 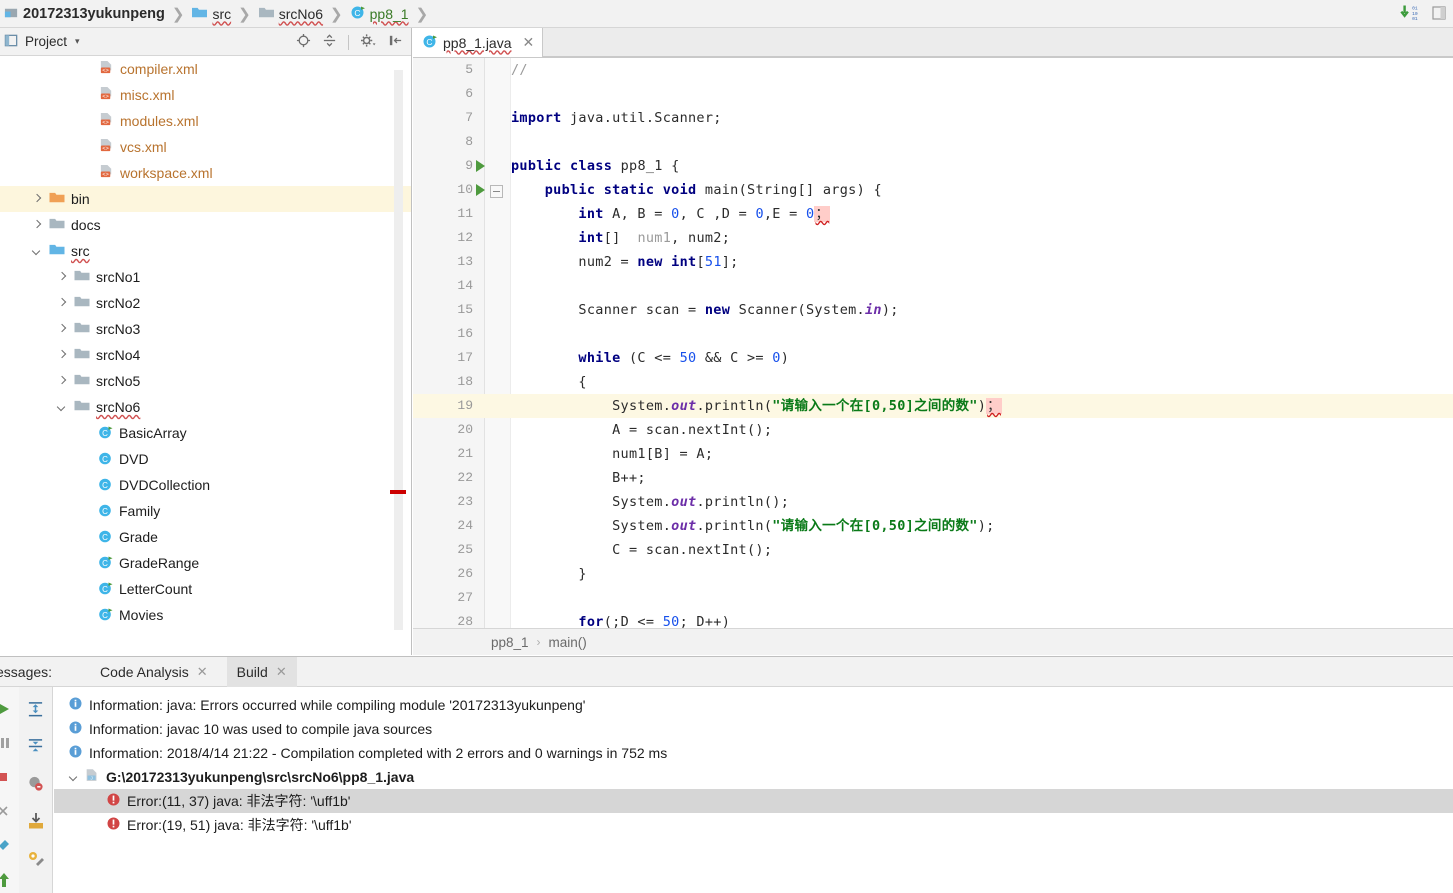 What do you see at coordinates (443, 214) in the screenshot?
I see `line-number: 11` at bounding box center [443, 214].